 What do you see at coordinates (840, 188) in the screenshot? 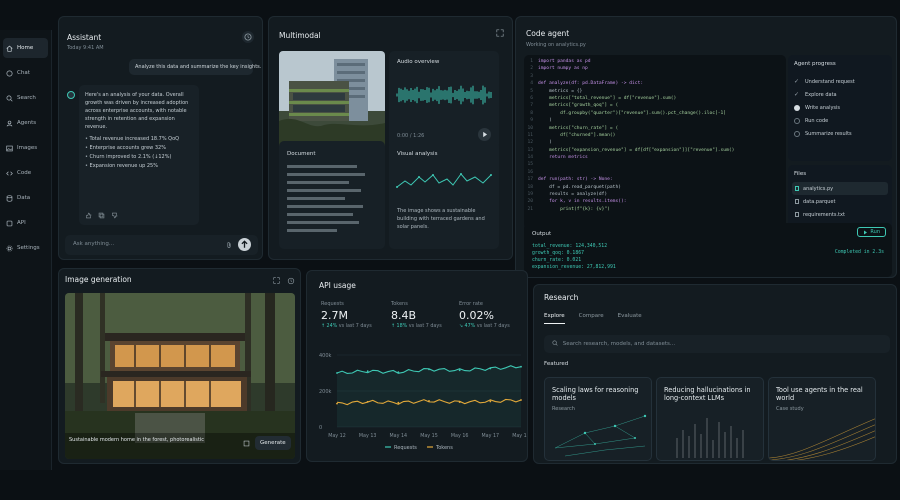
I see `file-item: analytics.py` at bounding box center [840, 188].